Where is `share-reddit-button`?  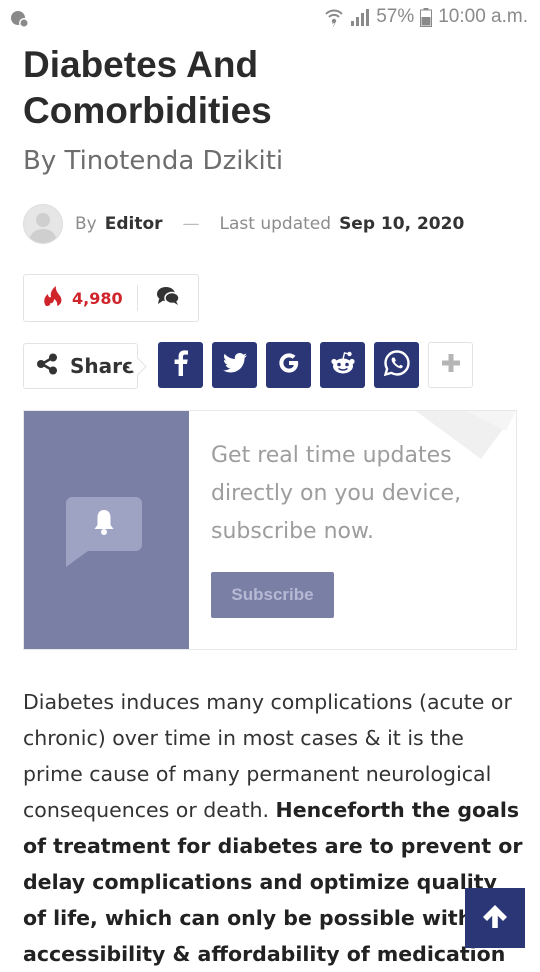 share-reddit-button is located at coordinates (342, 365).